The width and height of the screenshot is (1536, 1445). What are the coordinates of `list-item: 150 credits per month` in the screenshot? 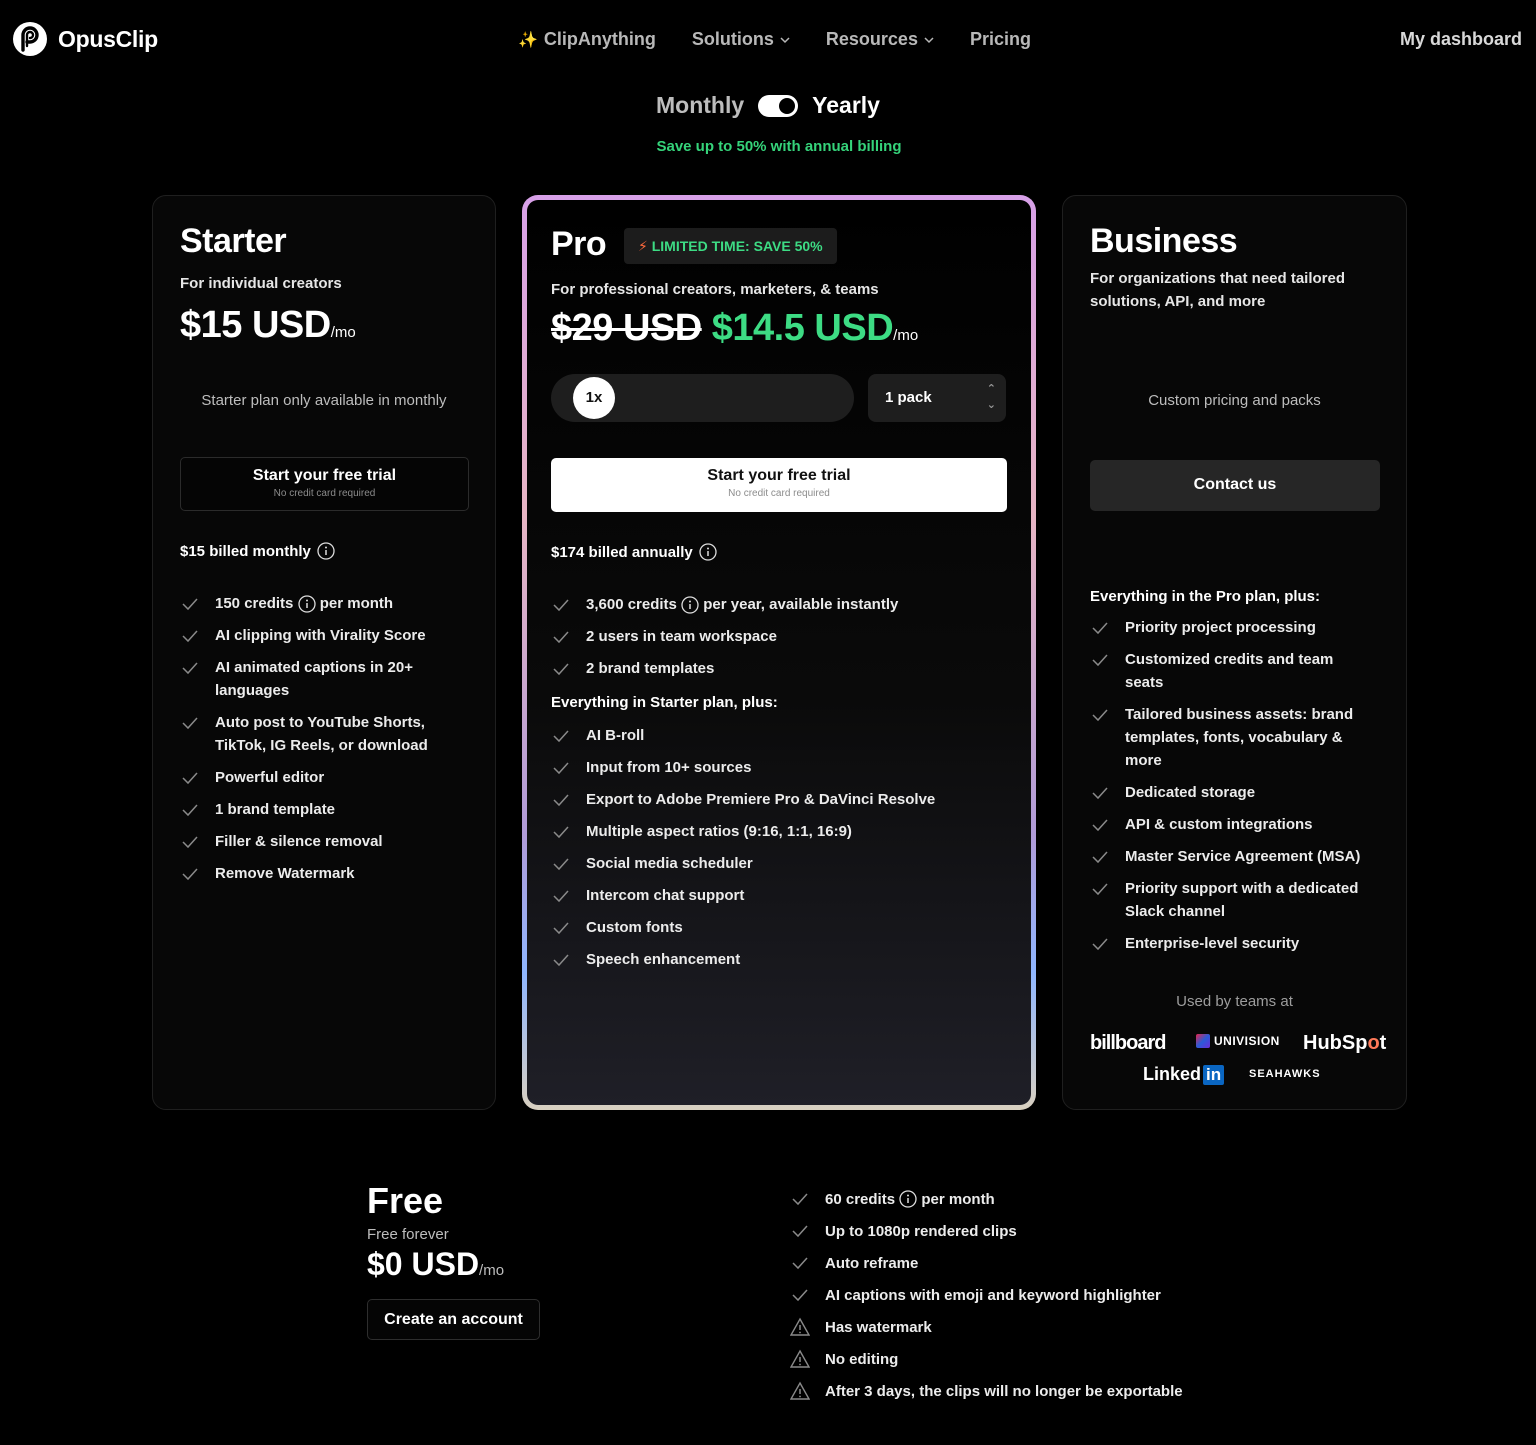 It's located at (330, 603).